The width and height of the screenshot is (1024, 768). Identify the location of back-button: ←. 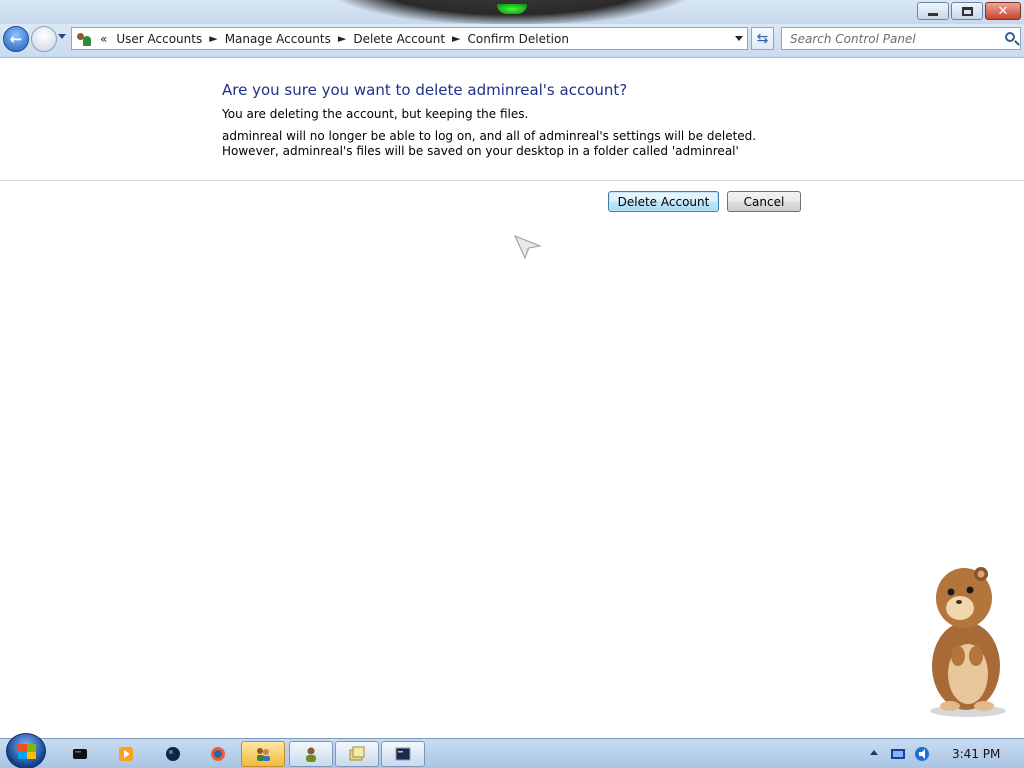
(16, 39).